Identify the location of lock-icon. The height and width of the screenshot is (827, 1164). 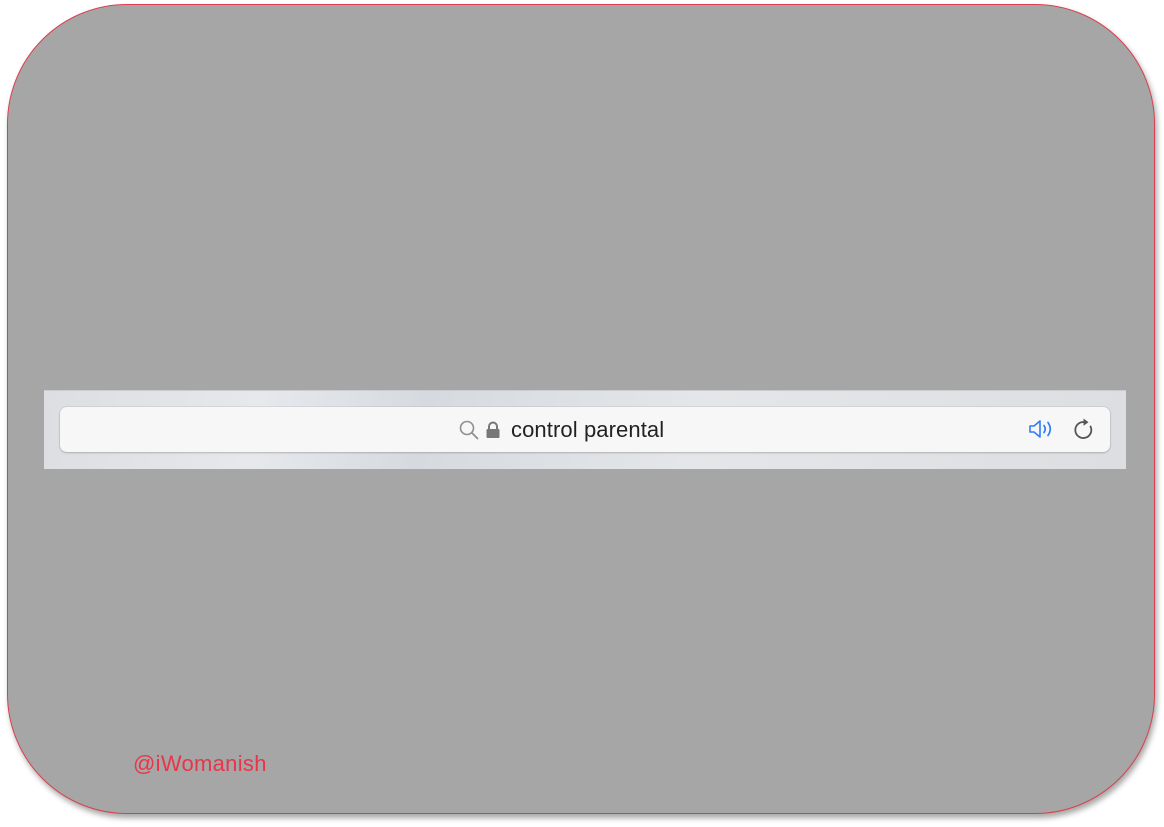
(493, 430).